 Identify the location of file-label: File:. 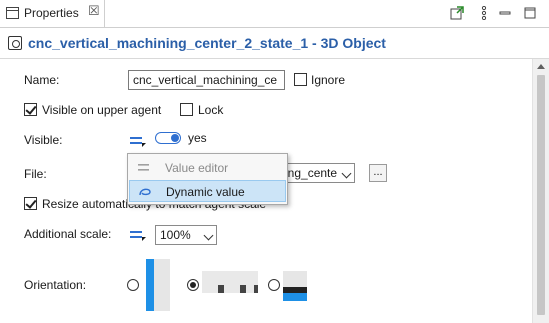
(35, 174).